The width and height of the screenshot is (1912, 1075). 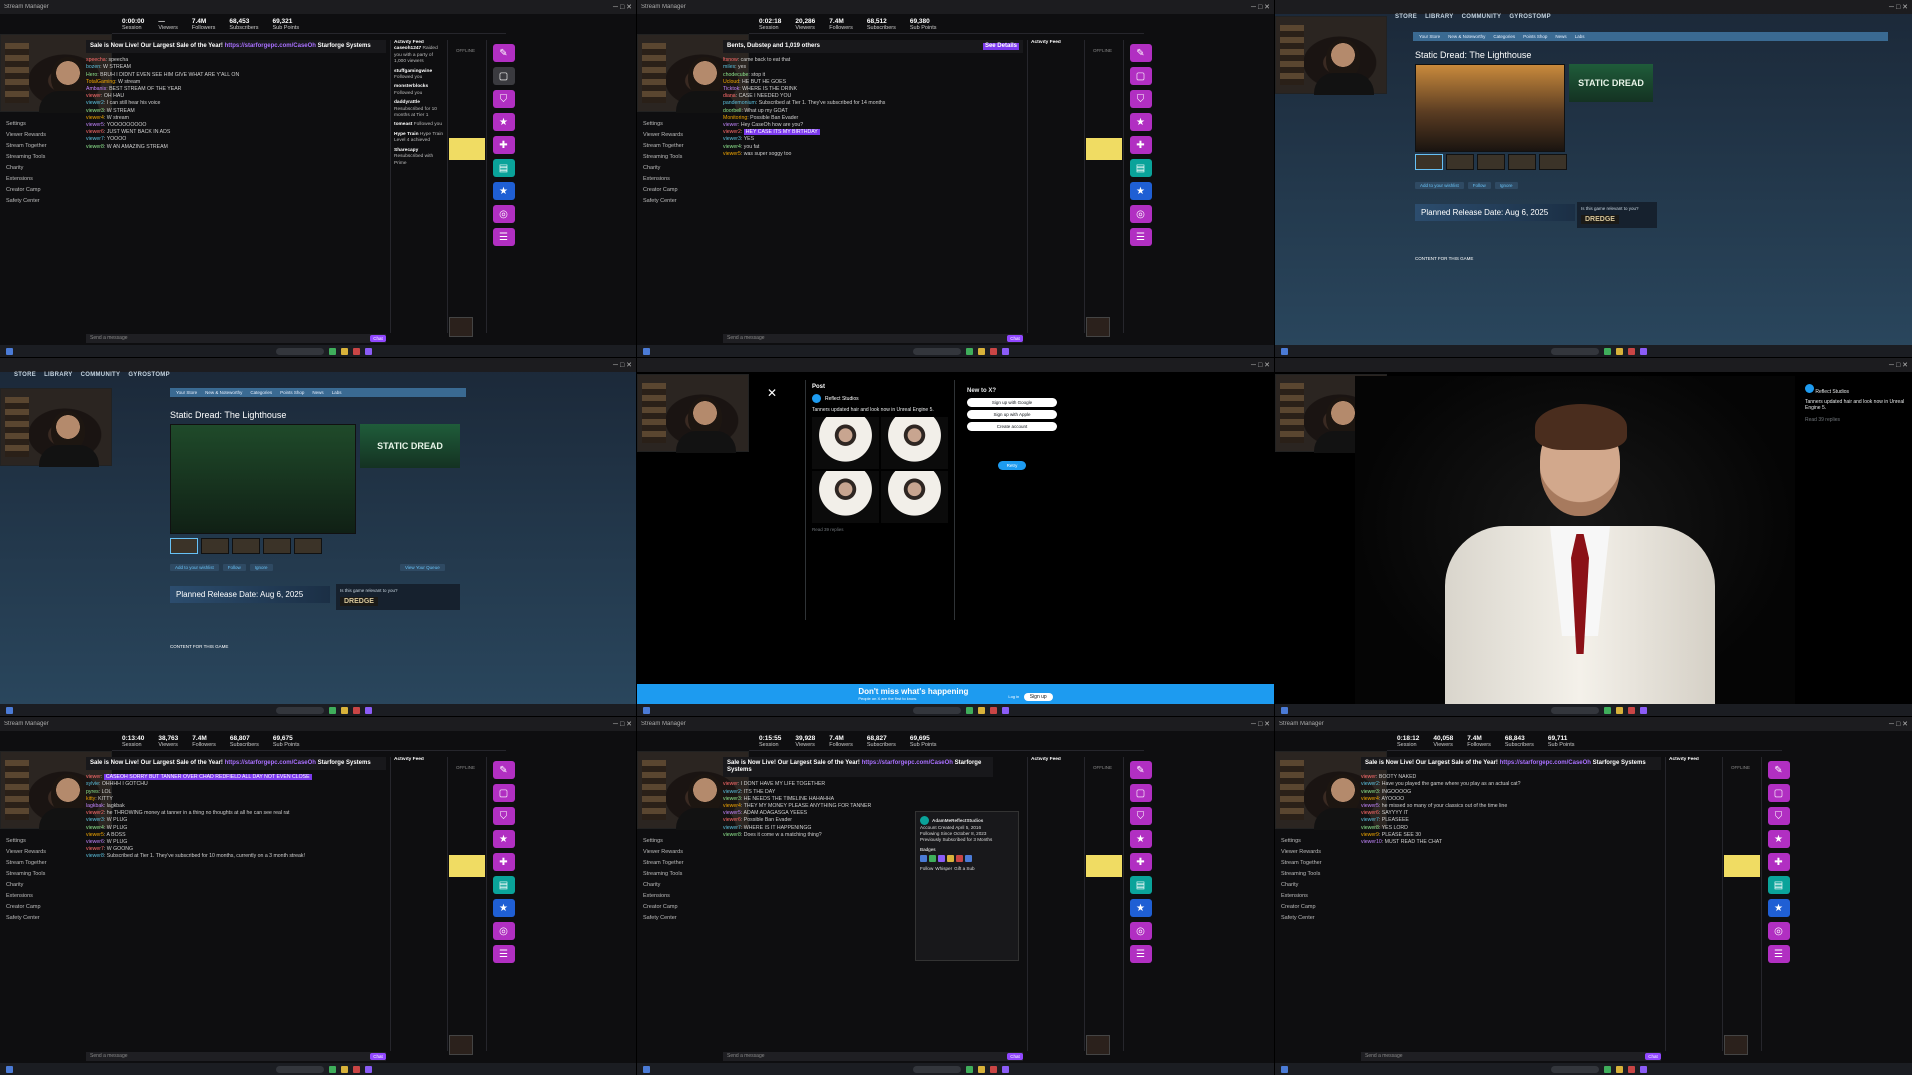 What do you see at coordinates (263, 479) in the screenshot?
I see `game-screenshot` at bounding box center [263, 479].